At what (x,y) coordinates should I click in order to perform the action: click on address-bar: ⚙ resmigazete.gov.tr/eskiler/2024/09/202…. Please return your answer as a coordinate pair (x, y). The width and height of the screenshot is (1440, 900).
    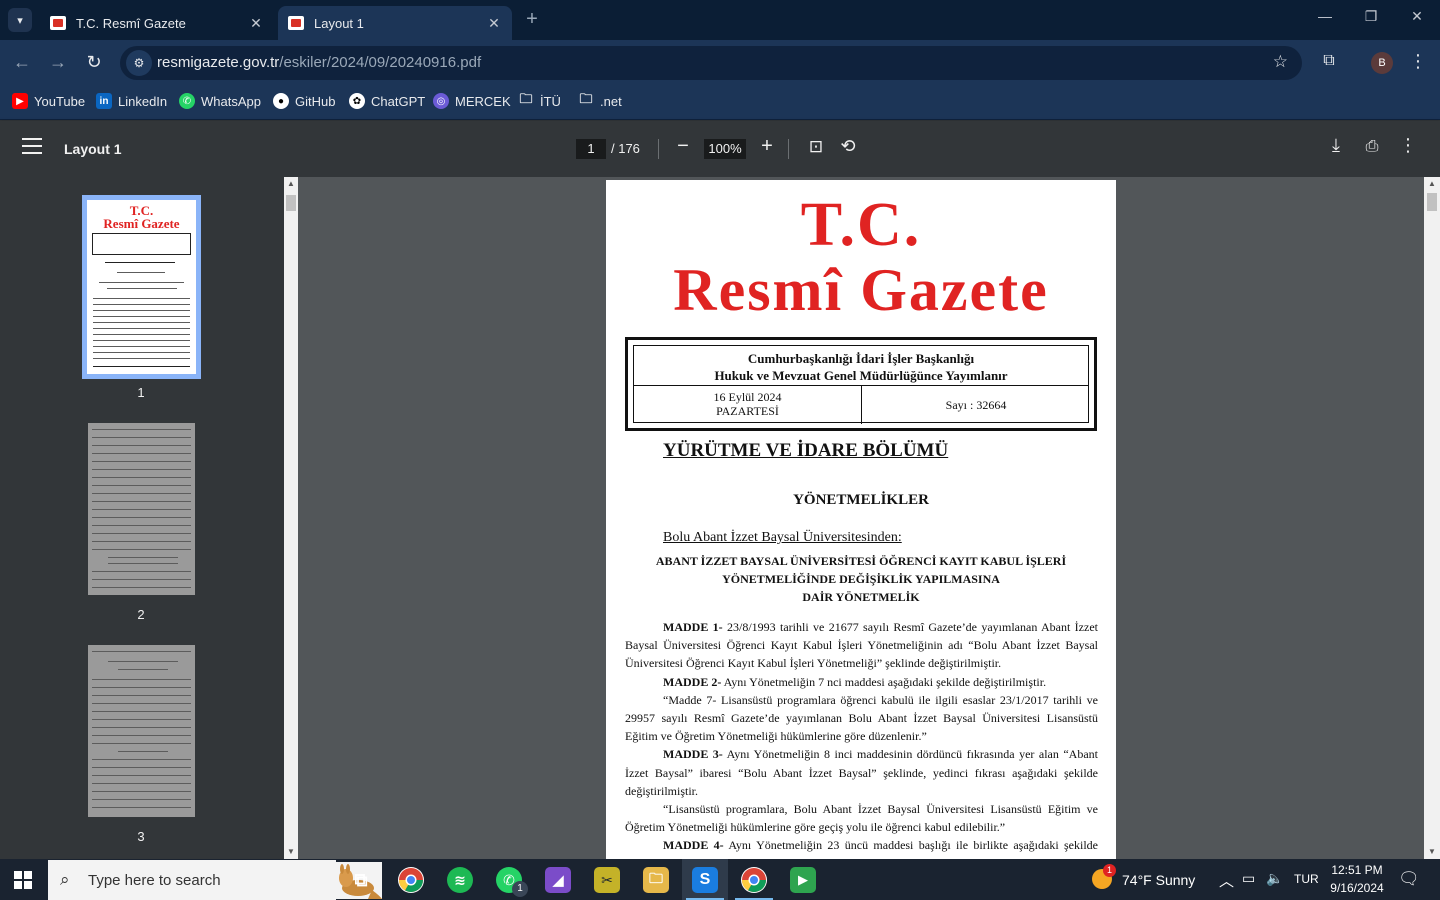
    Looking at the image, I should click on (711, 63).